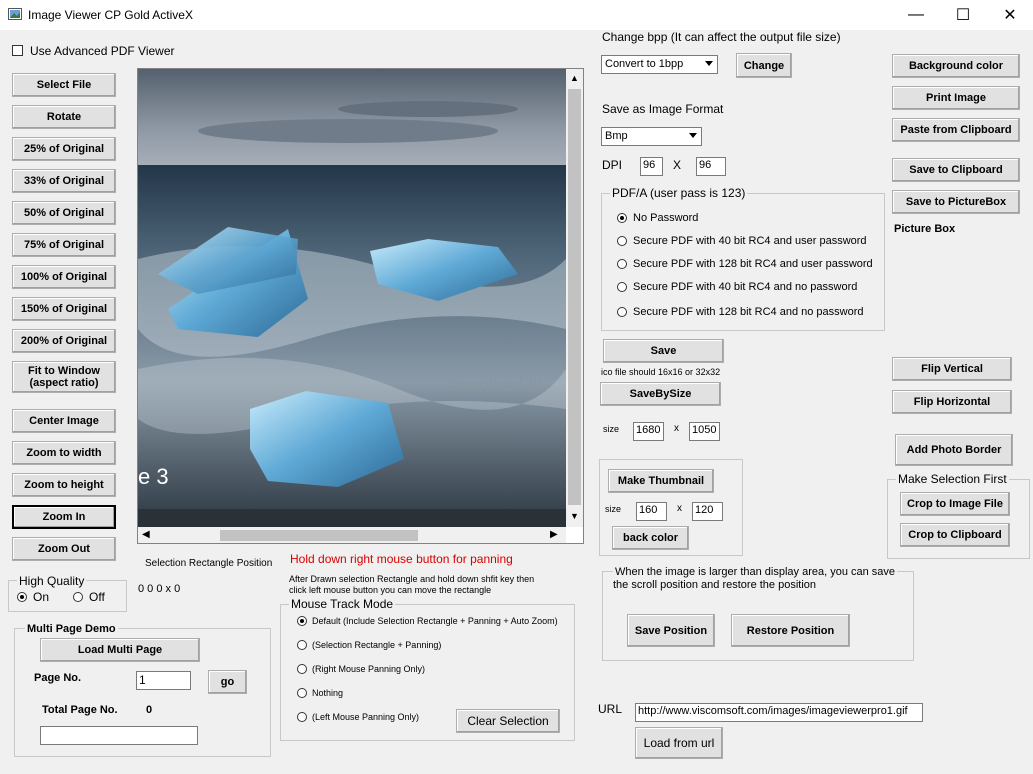 The height and width of the screenshot is (774, 1033). What do you see at coordinates (679, 193) in the screenshot?
I see `pdfa-title: PDF/A (user pass is 123)` at bounding box center [679, 193].